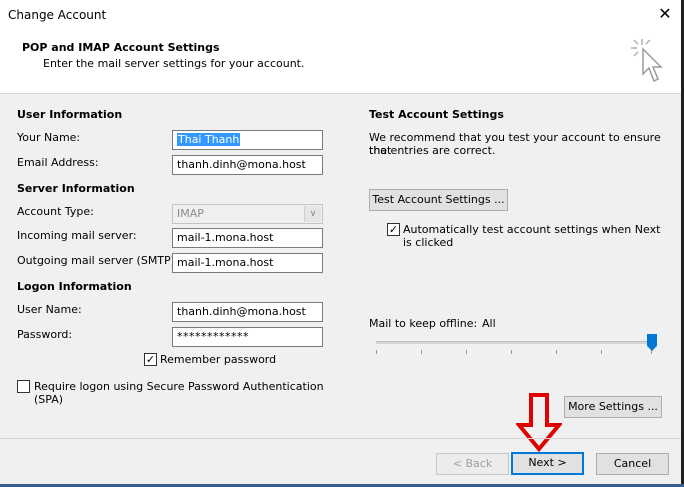 The image size is (684, 487). I want to click on remember-password-label: Remember password, so click(218, 359).